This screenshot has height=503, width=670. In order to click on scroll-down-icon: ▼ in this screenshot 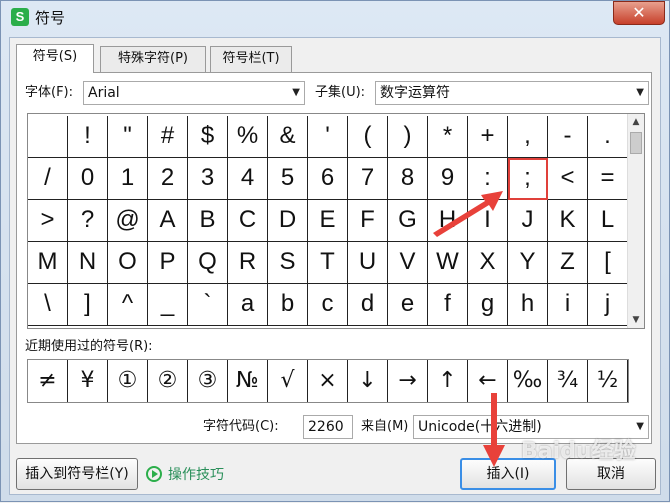, I will do `click(636, 320)`.